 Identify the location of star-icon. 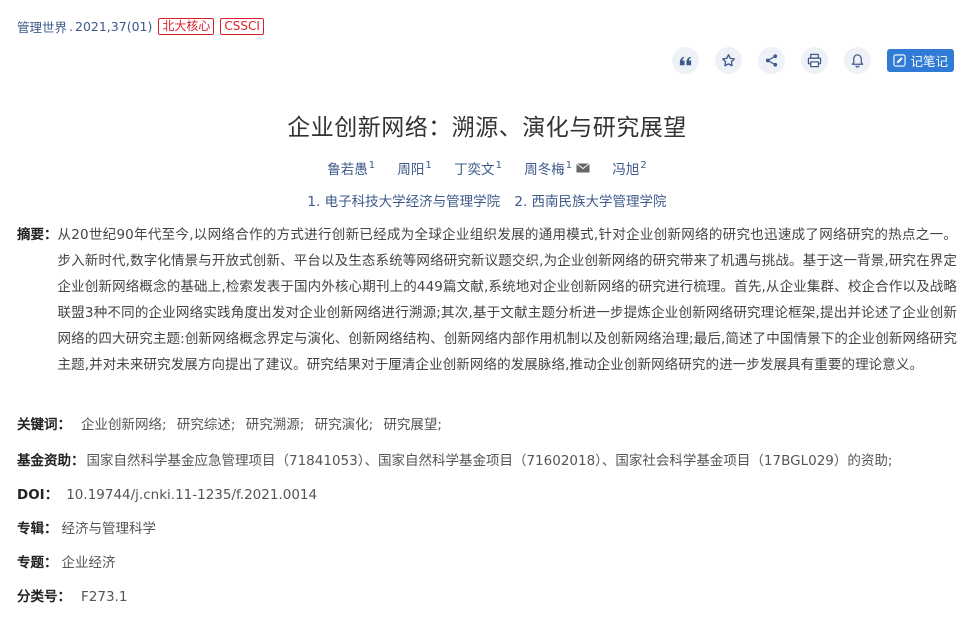
(729, 60).